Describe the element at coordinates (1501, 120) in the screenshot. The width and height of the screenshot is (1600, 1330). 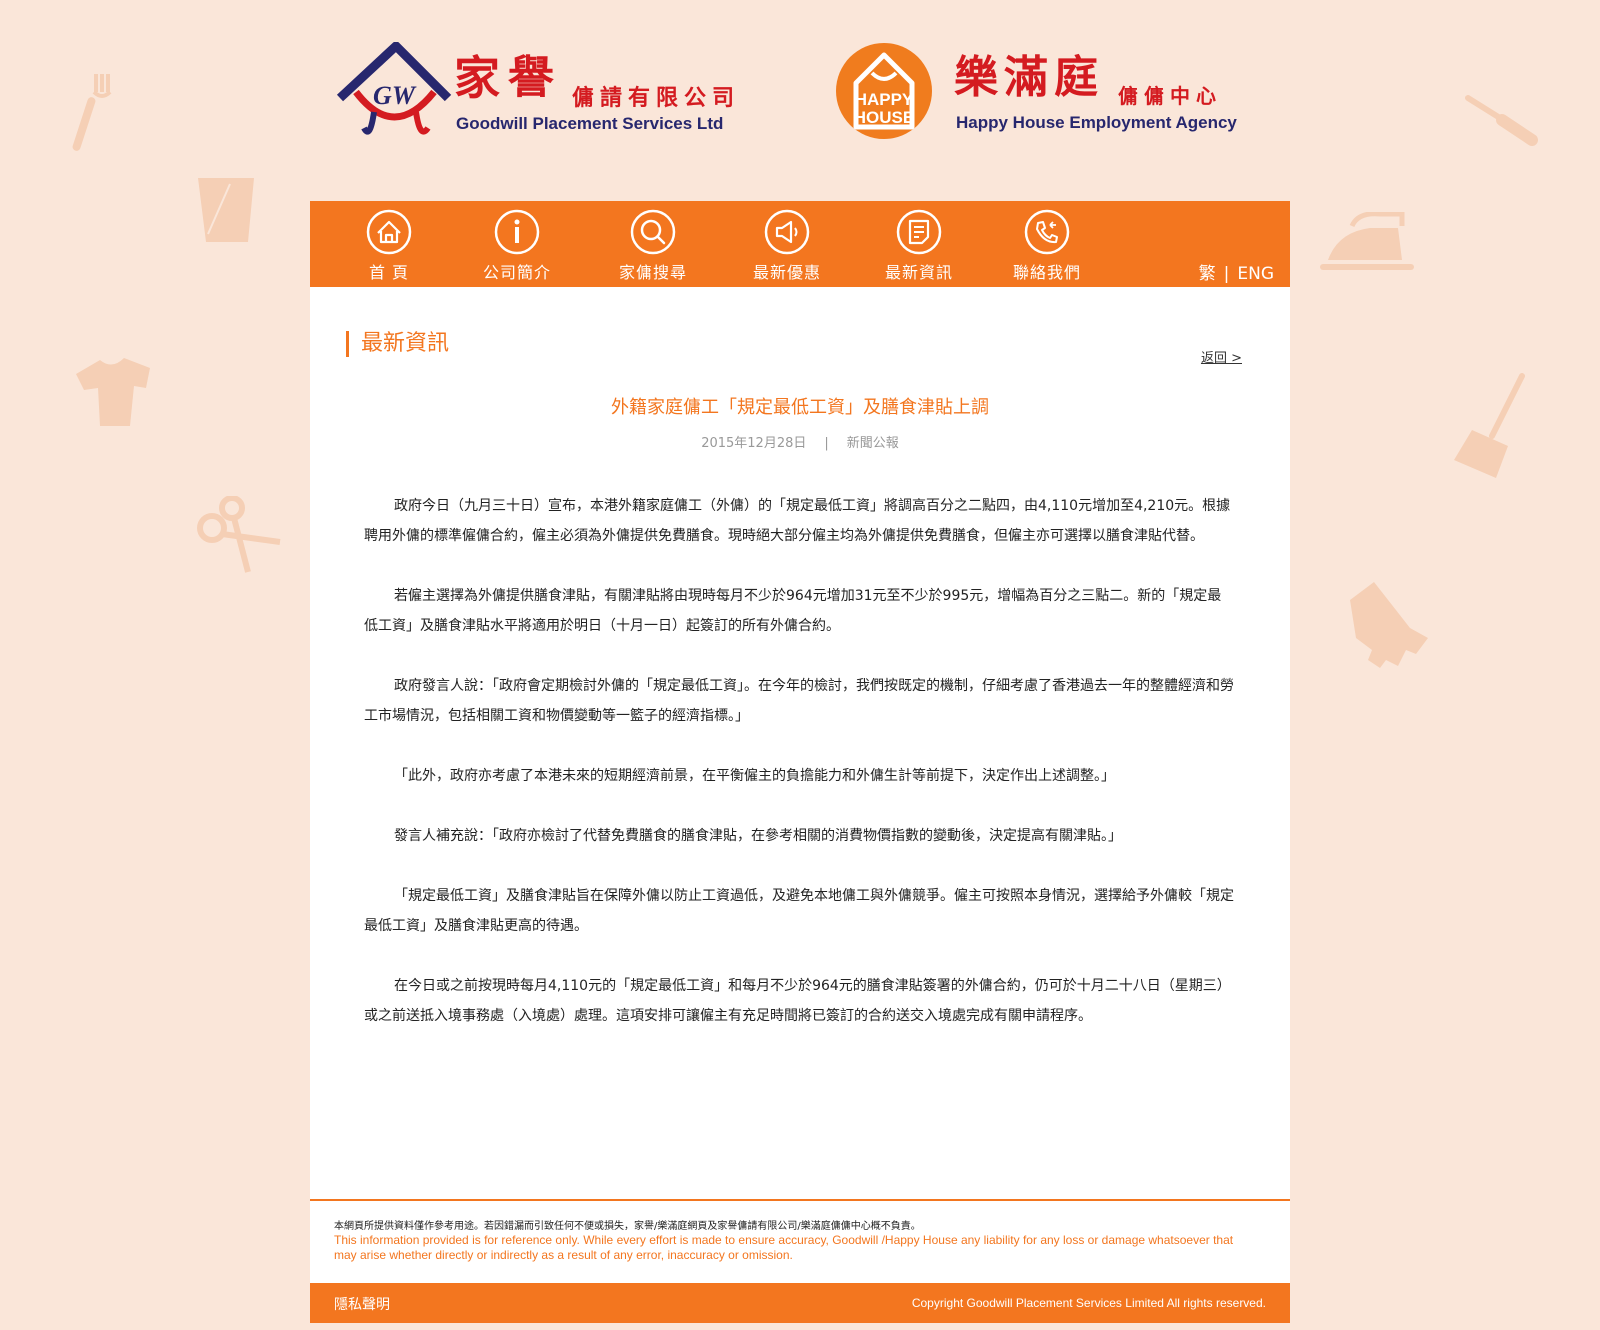
I see `knife-icon` at that location.